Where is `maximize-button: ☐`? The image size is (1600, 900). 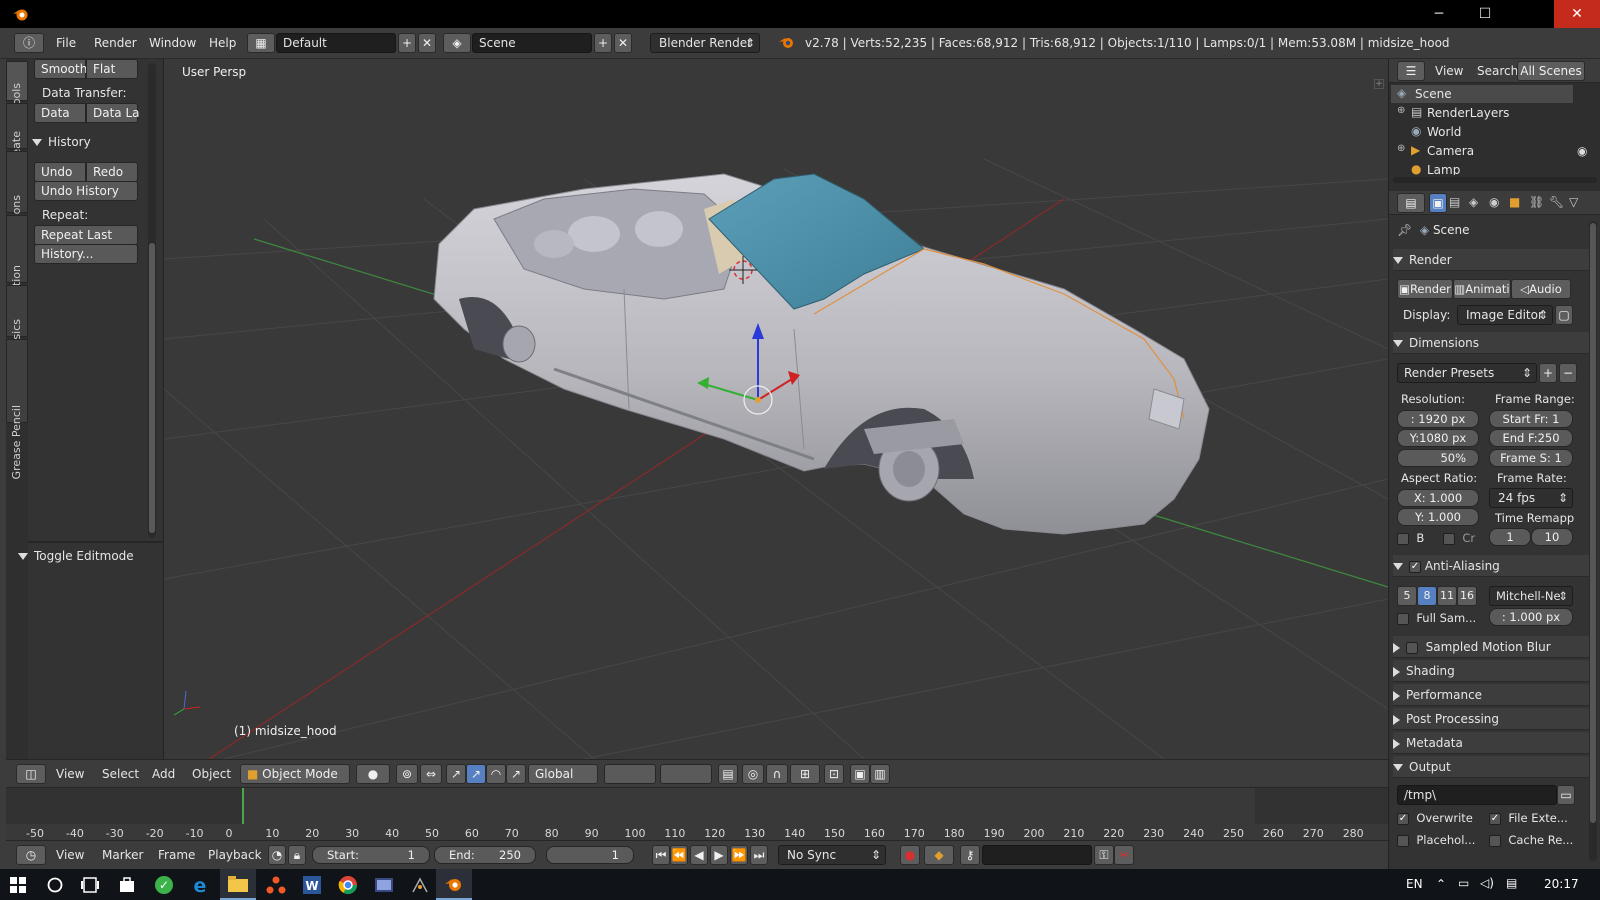
maximize-button: ☐ is located at coordinates (1485, 14).